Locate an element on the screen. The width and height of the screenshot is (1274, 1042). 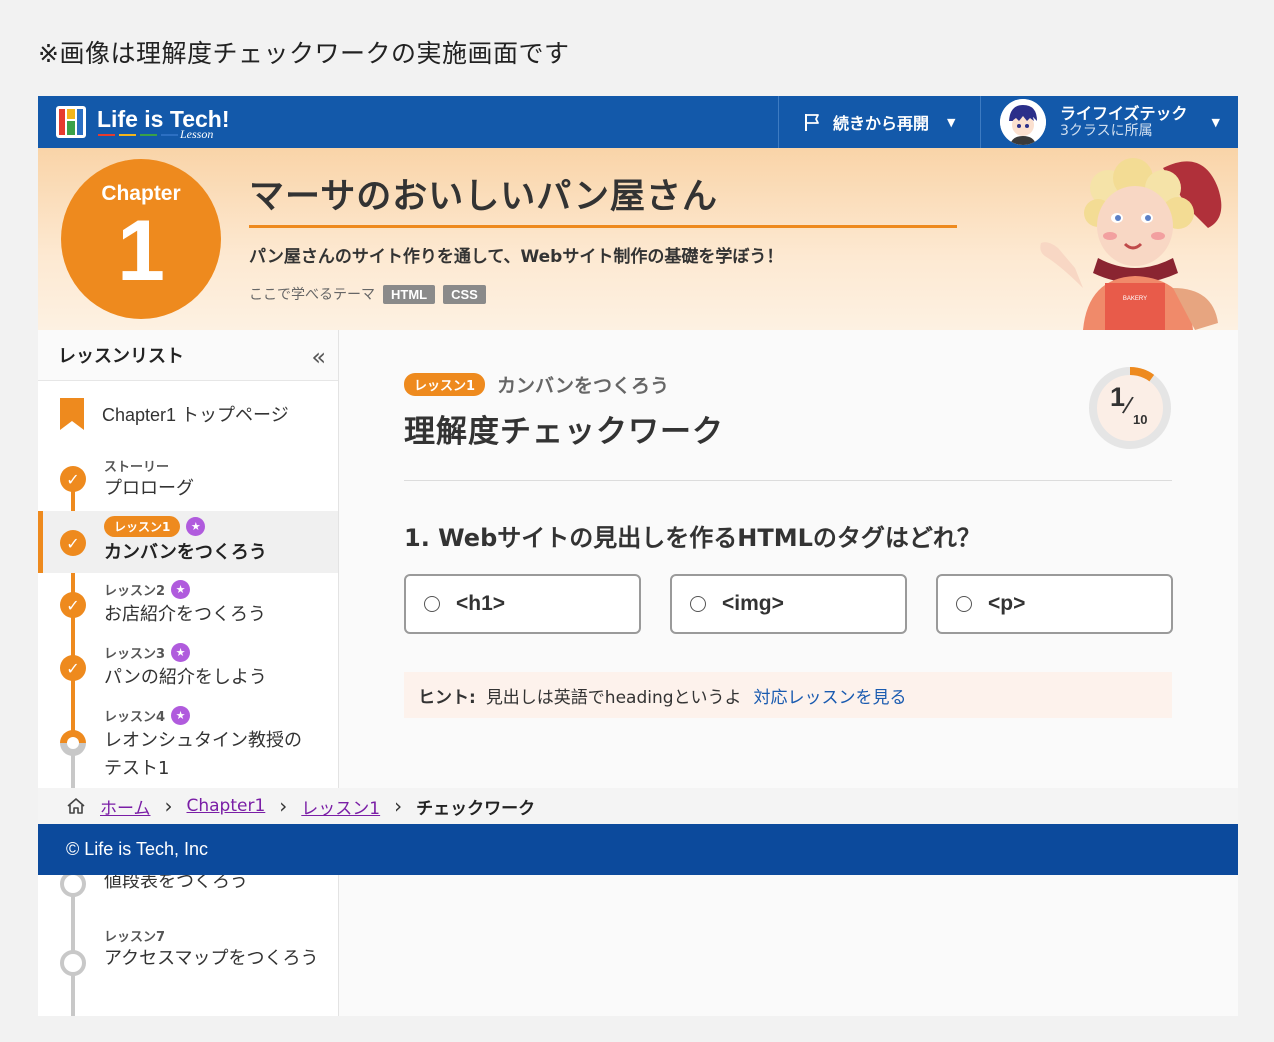
collapse-sidebar-icon: « is located at coordinates (318, 357).